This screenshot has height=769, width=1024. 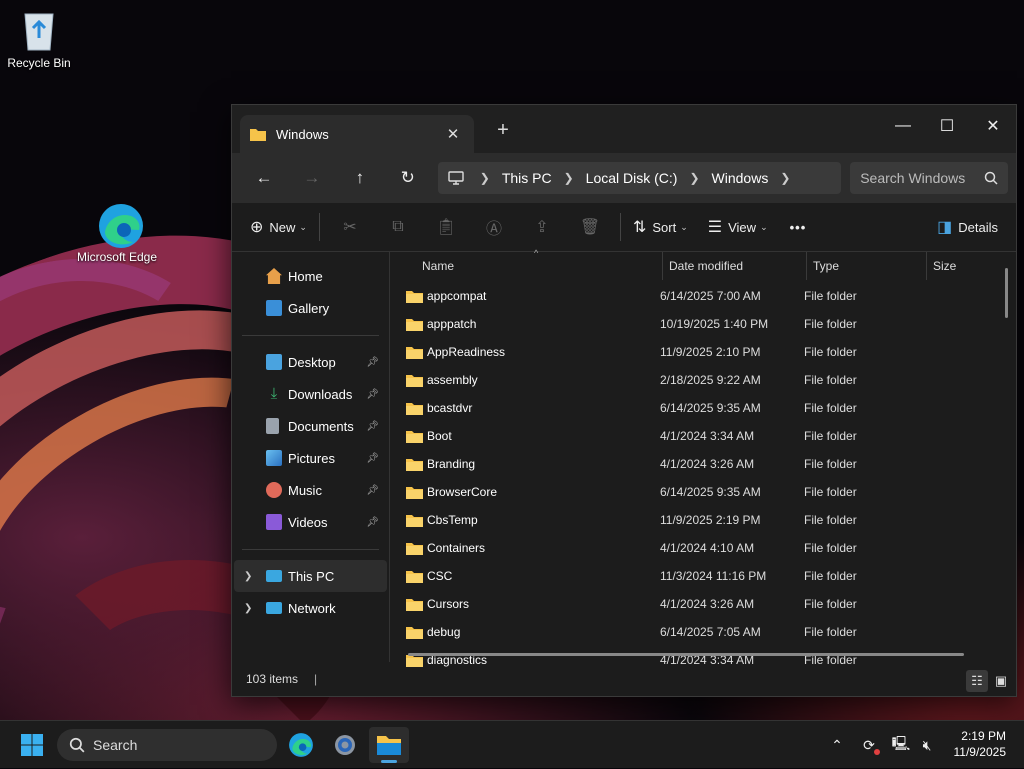 What do you see at coordinates (345, 745) in the screenshot?
I see `taskbar-settings` at bounding box center [345, 745].